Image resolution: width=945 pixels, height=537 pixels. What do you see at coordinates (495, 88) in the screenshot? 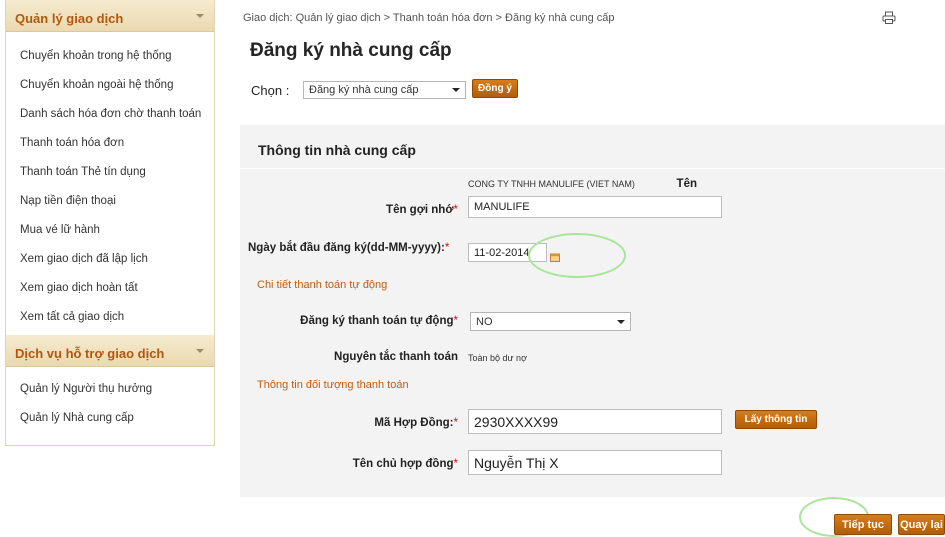
I see `confirm-button: Đồng ý` at bounding box center [495, 88].